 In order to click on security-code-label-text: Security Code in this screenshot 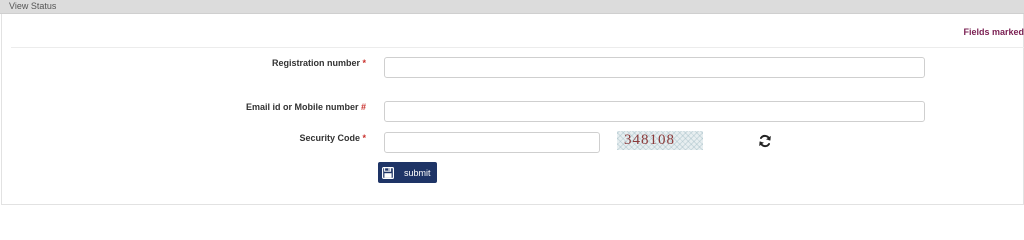, I will do `click(329, 138)`.